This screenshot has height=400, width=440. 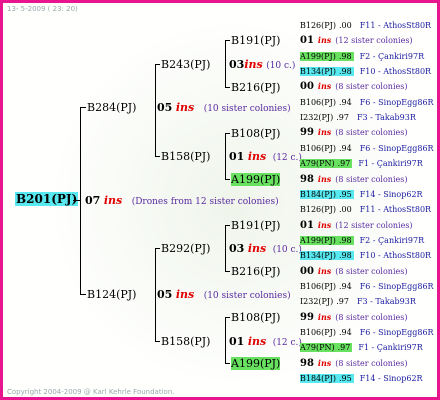 I want to click on upper-note: (10 sister colonies), so click(x=247, y=109).